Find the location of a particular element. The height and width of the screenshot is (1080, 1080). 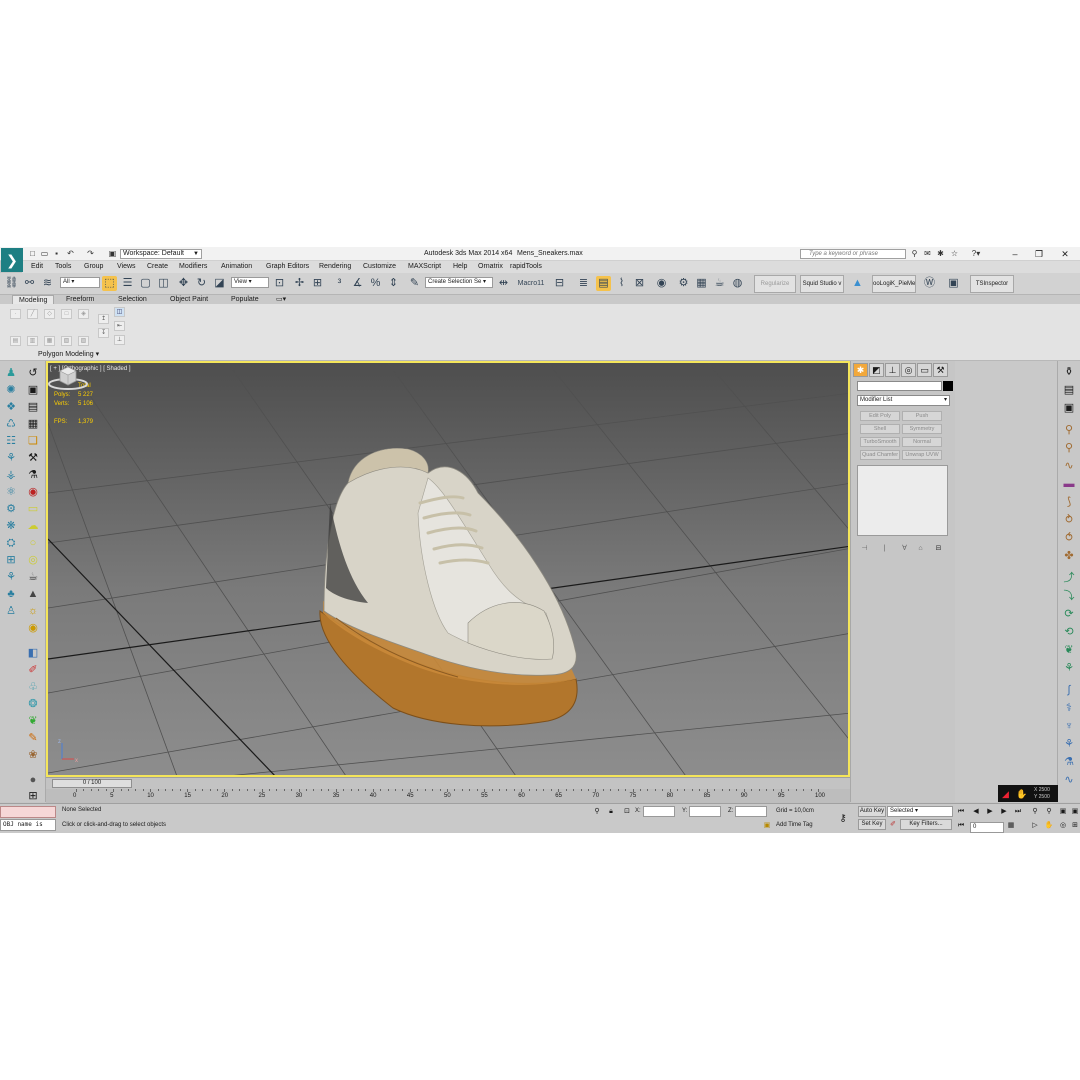

vertex-icon: · is located at coordinates (15, 314).